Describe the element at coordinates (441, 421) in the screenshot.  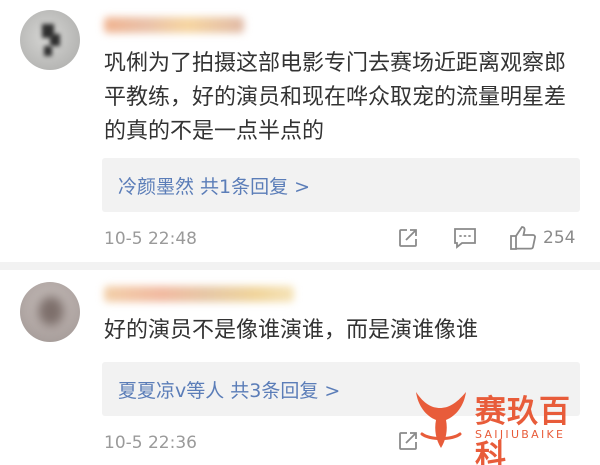
I see `whale-tail-icon` at that location.